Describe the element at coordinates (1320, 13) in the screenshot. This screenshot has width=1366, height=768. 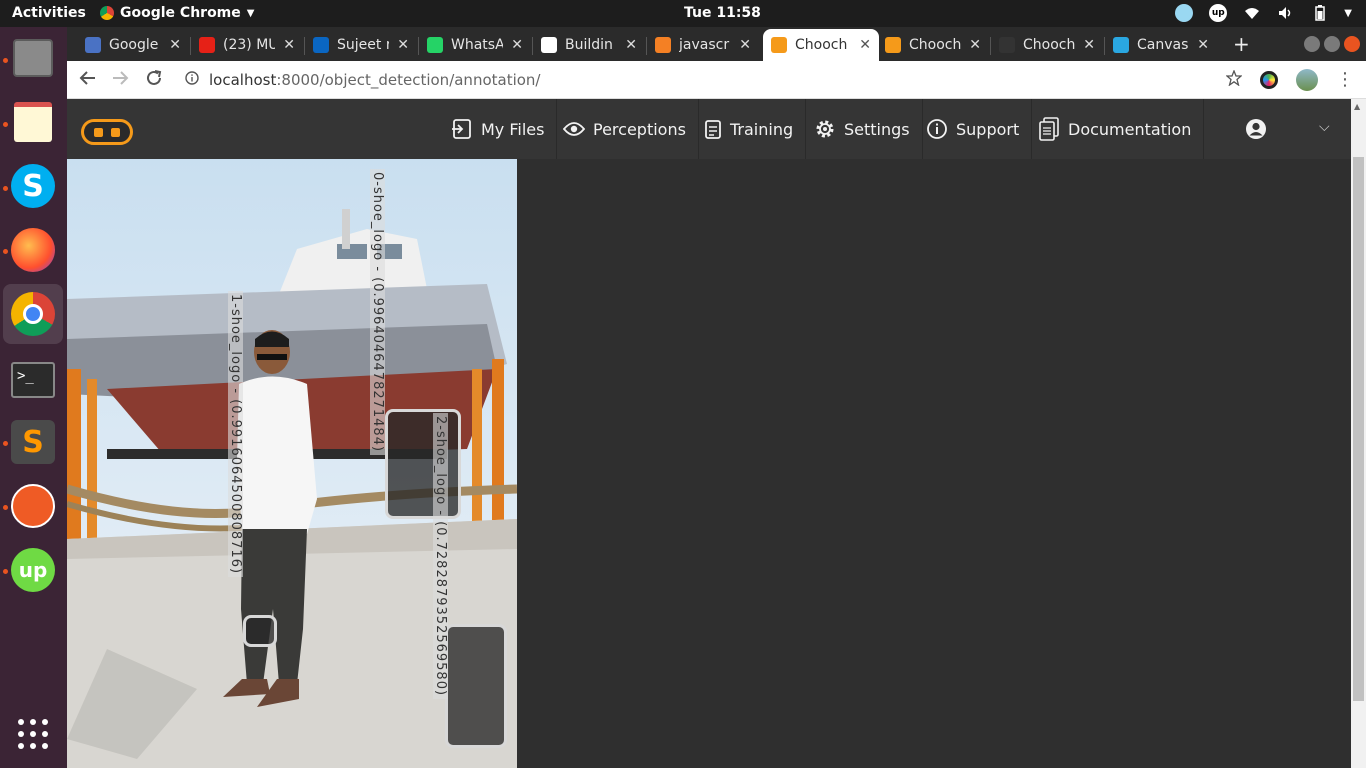
I see `battery-icon` at that location.